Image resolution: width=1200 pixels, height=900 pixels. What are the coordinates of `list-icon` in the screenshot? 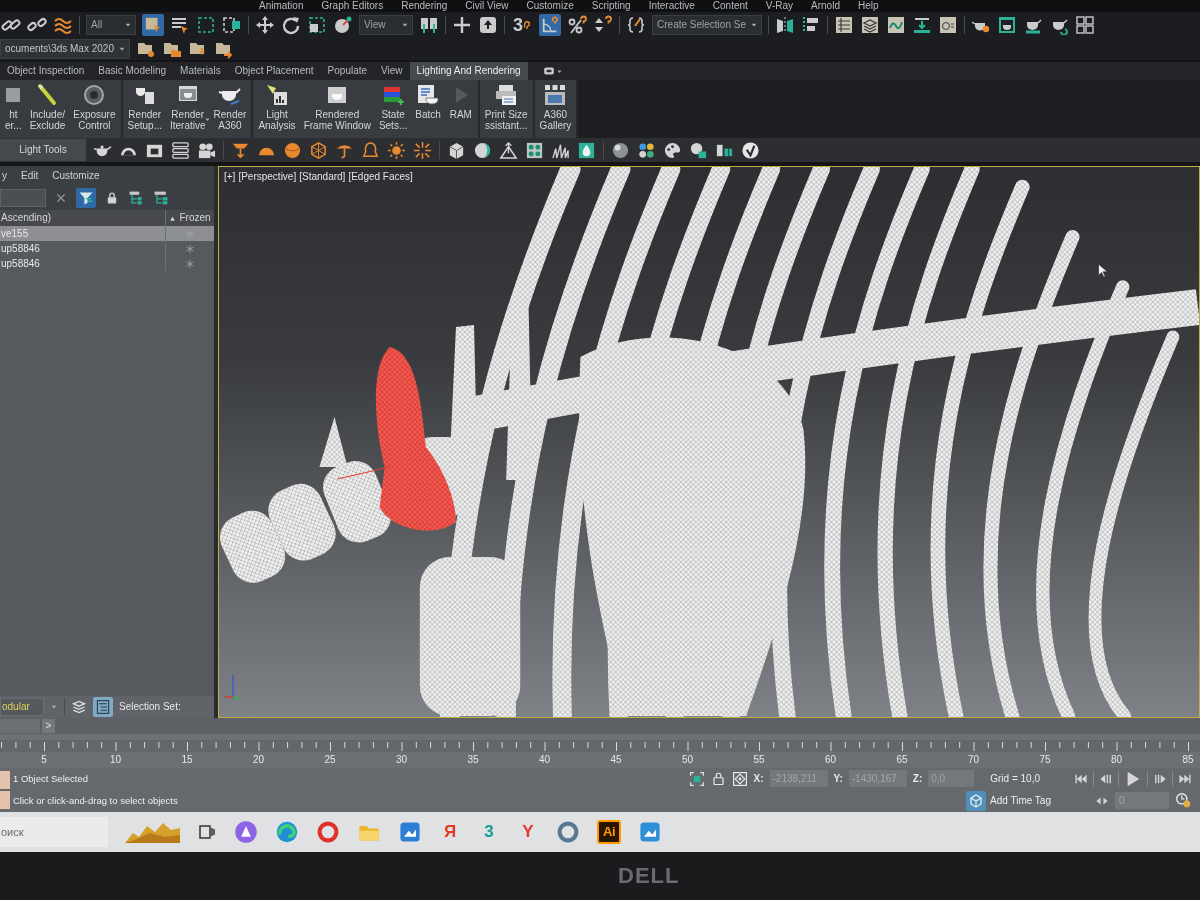 It's located at (180, 150).